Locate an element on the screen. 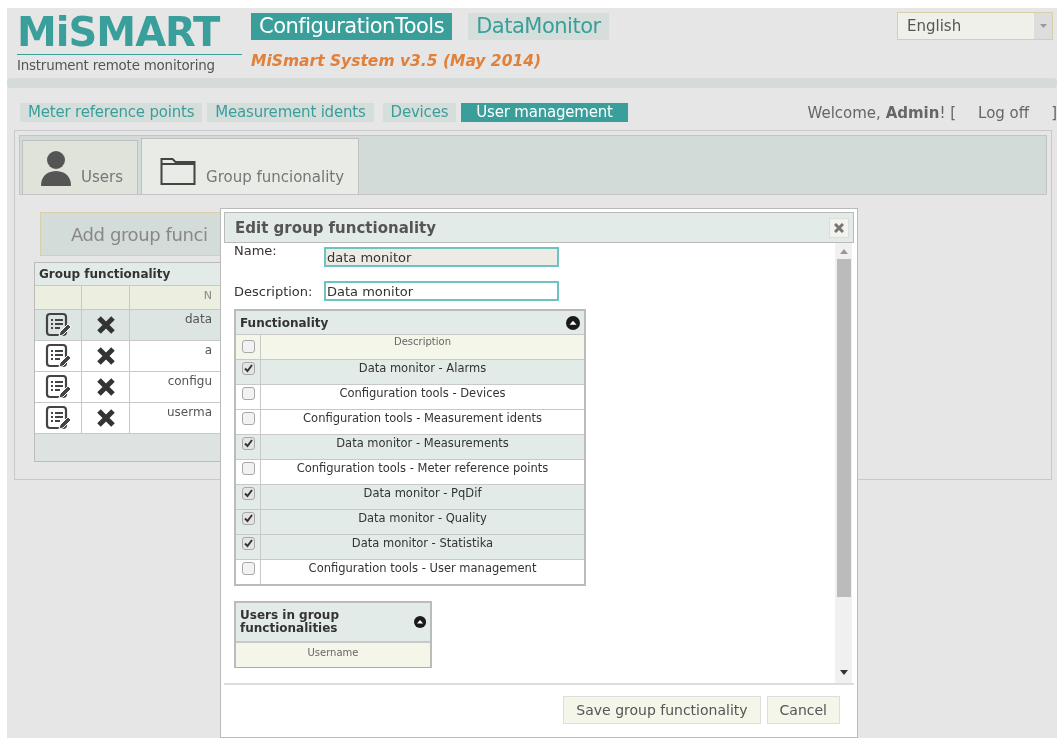 The width and height of the screenshot is (1057, 738). table-cell-text: Data monitor - PqDif is located at coordinates (422, 493).